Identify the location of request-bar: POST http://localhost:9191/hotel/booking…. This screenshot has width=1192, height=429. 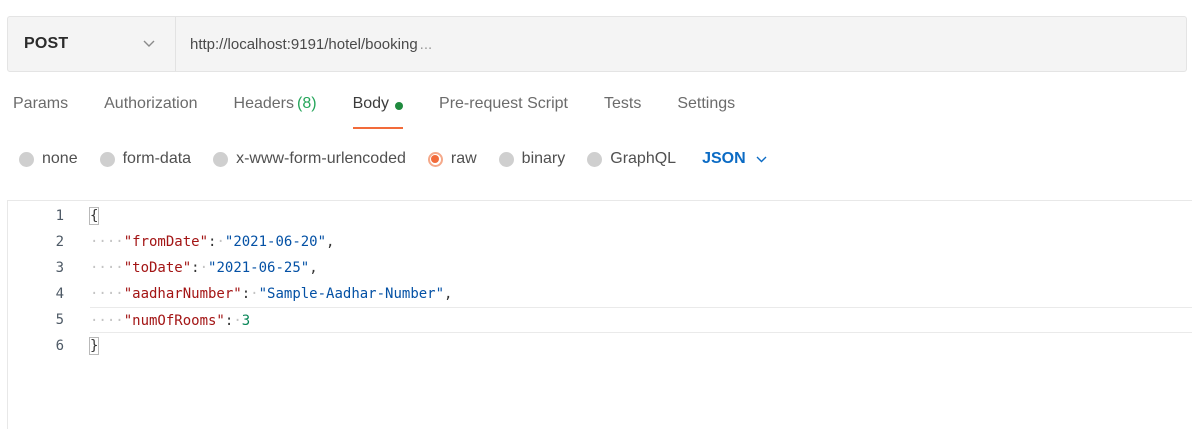
(597, 44).